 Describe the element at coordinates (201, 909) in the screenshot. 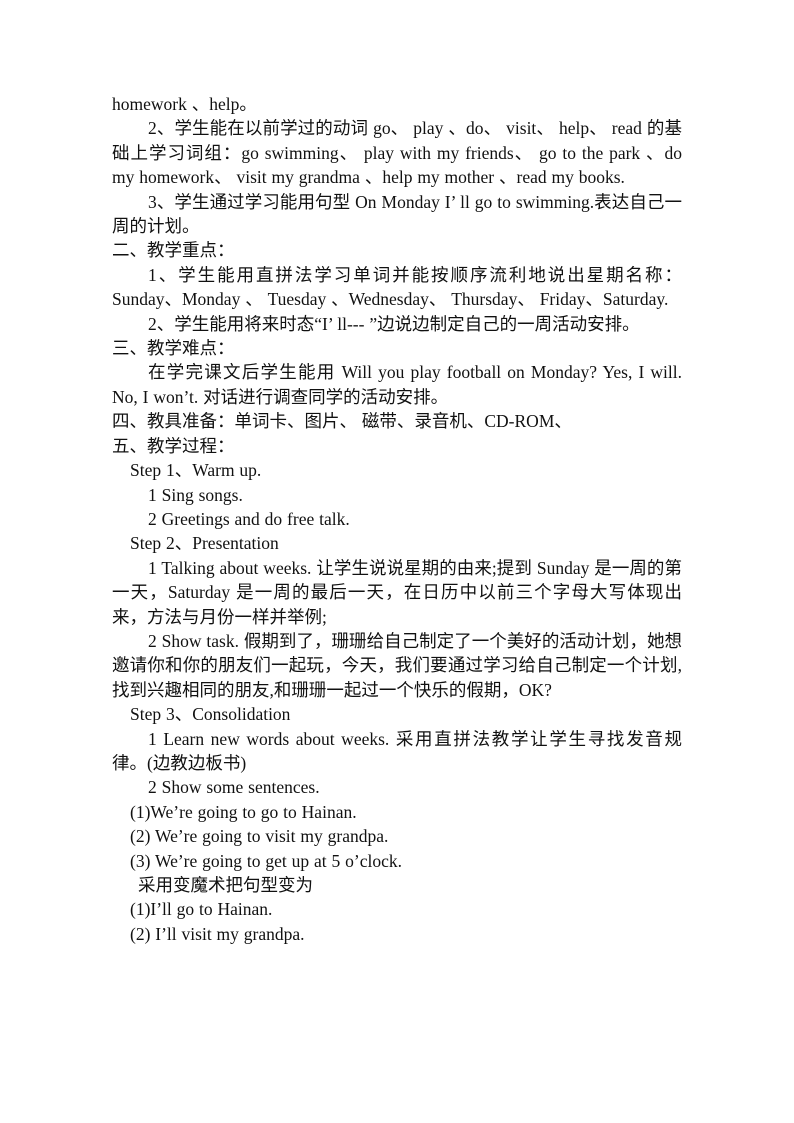

I see `example-sentence: (1)I’ll go to Hainan.` at that location.